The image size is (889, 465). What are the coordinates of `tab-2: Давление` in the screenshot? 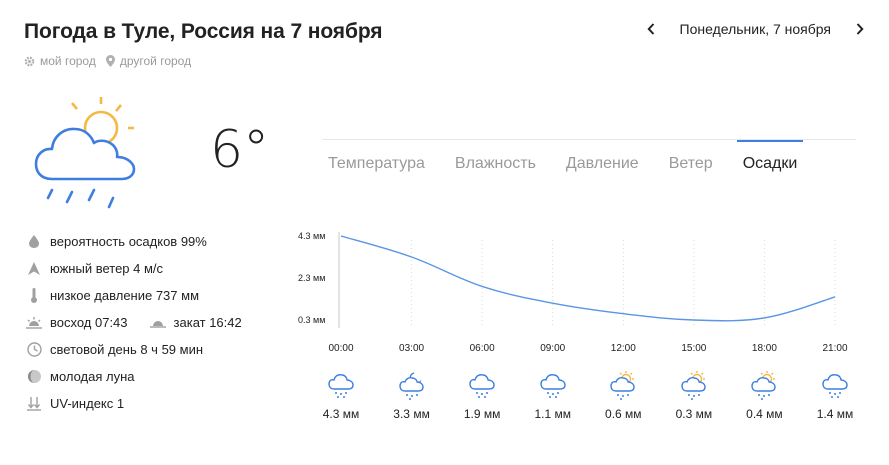 It's located at (602, 159).